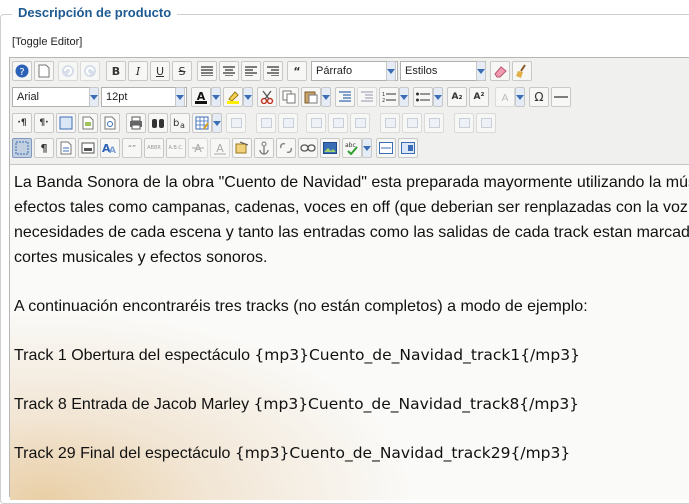 This screenshot has width=689, height=504. What do you see at coordinates (330, 148) in the screenshot?
I see `insert-image-icon` at bounding box center [330, 148].